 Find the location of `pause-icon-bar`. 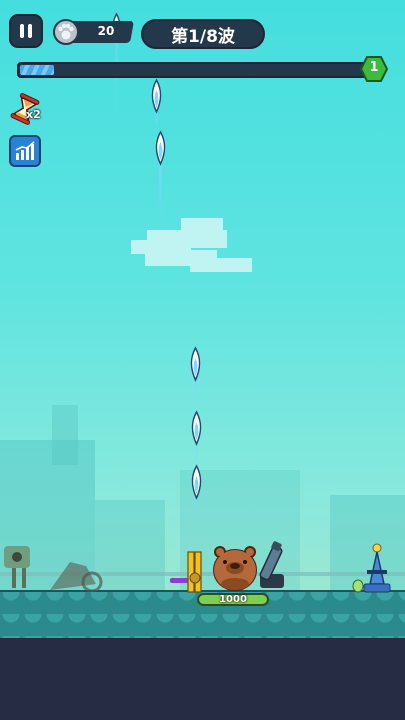

pause-icon-bar is located at coordinates (30, 31).